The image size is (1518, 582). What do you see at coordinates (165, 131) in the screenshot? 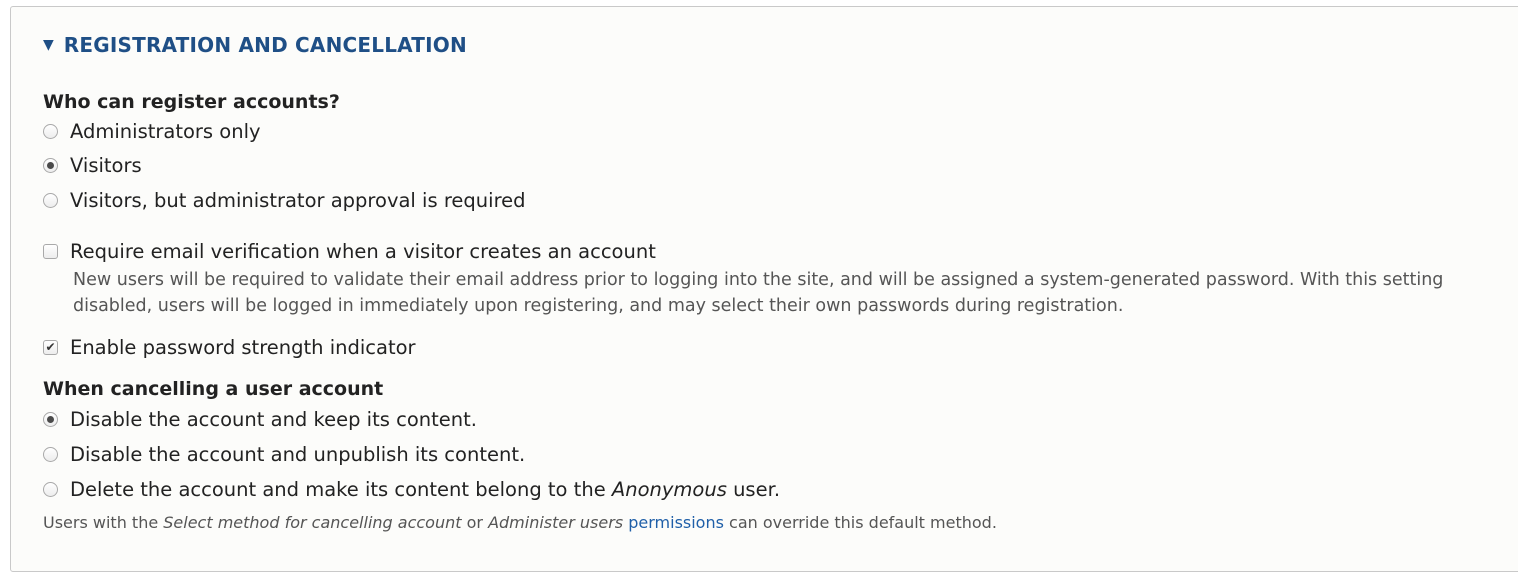
I see `radio-label: Administrators only` at bounding box center [165, 131].